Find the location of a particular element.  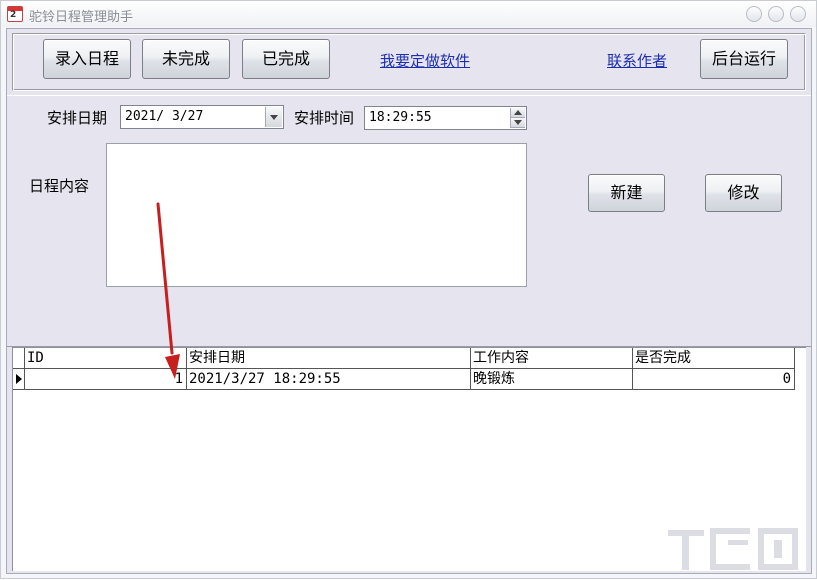

toolbar-panel: 录入日程 未完成 已完成 我要定做软件 联系作者 后台运行 is located at coordinates (409, 62).